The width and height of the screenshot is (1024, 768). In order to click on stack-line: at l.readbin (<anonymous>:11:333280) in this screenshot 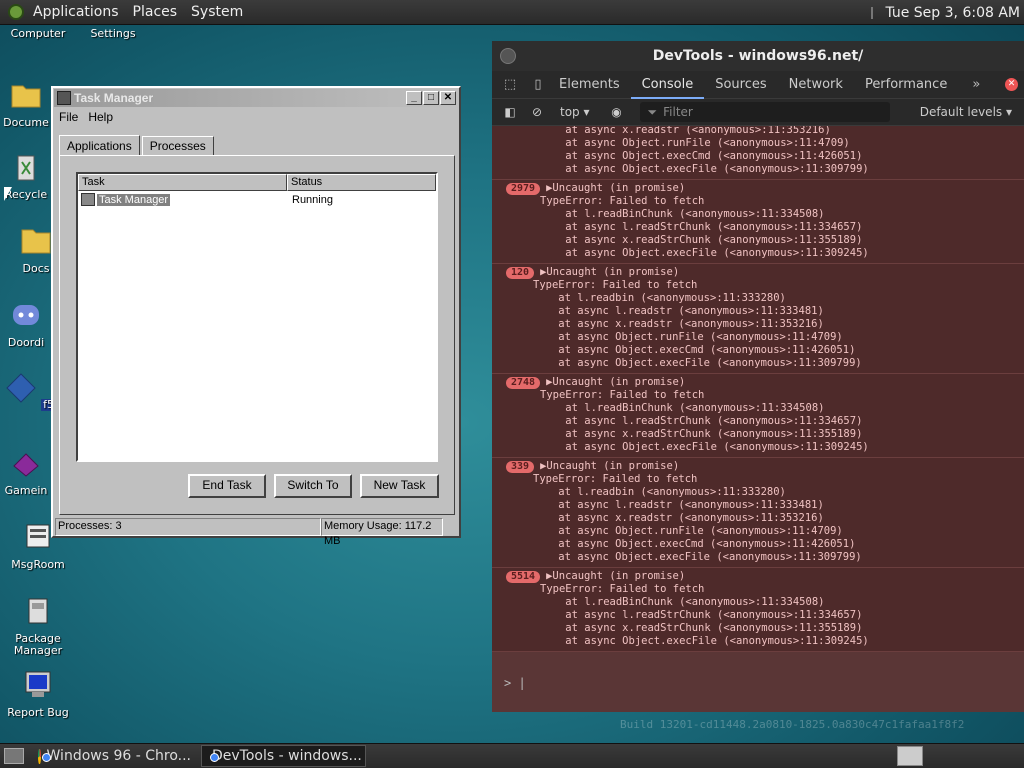, I will do `click(659, 492)`.